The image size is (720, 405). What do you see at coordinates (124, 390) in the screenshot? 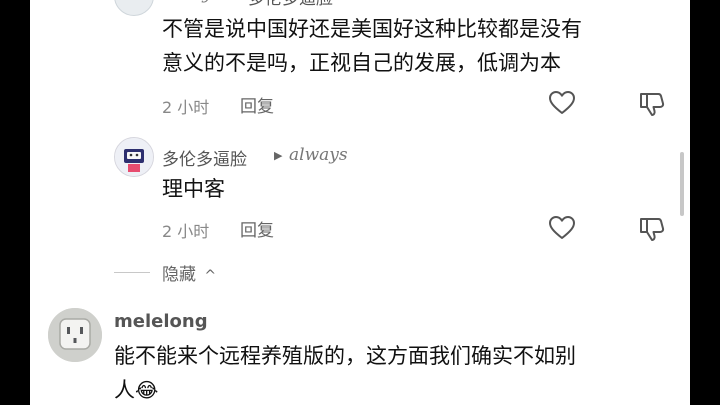
I see `melelong-text-line2-content: 人` at bounding box center [124, 390].